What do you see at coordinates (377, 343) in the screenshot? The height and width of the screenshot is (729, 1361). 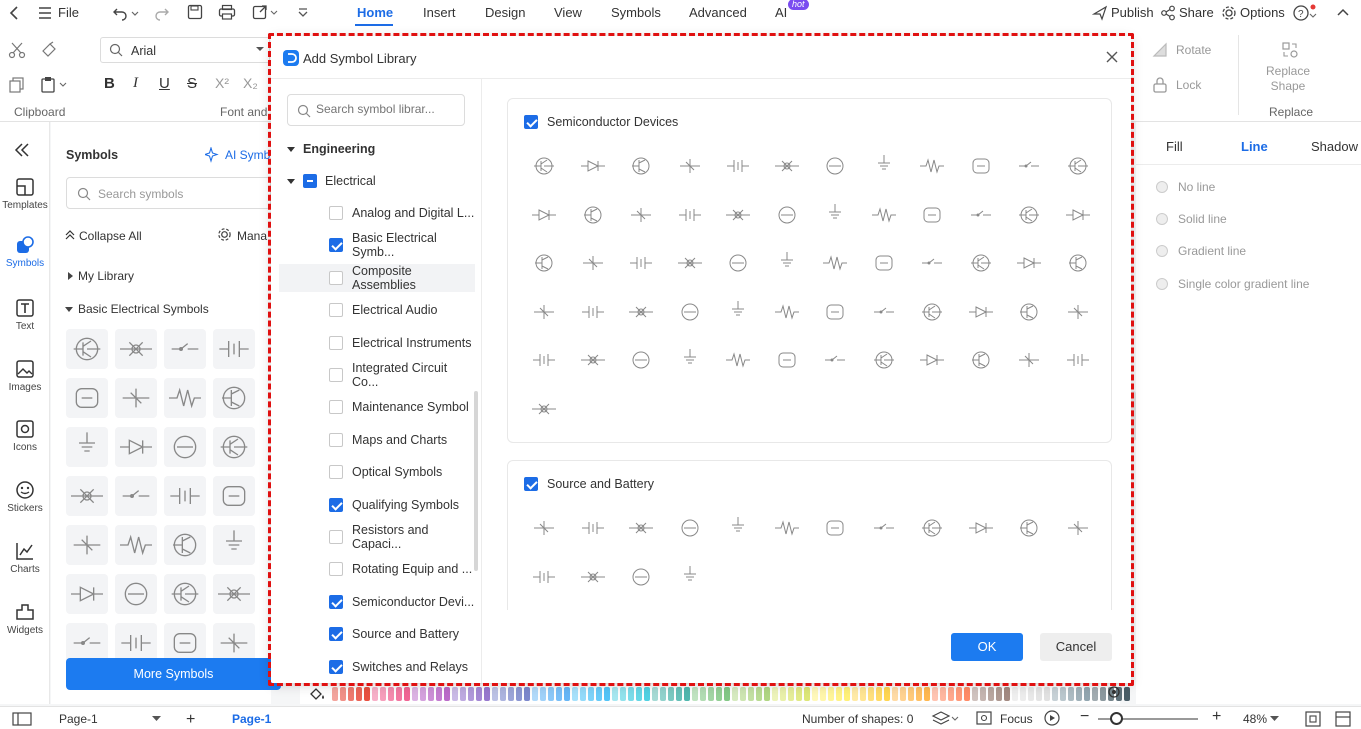 I see `tree-item: Electrical Instruments` at bounding box center [377, 343].